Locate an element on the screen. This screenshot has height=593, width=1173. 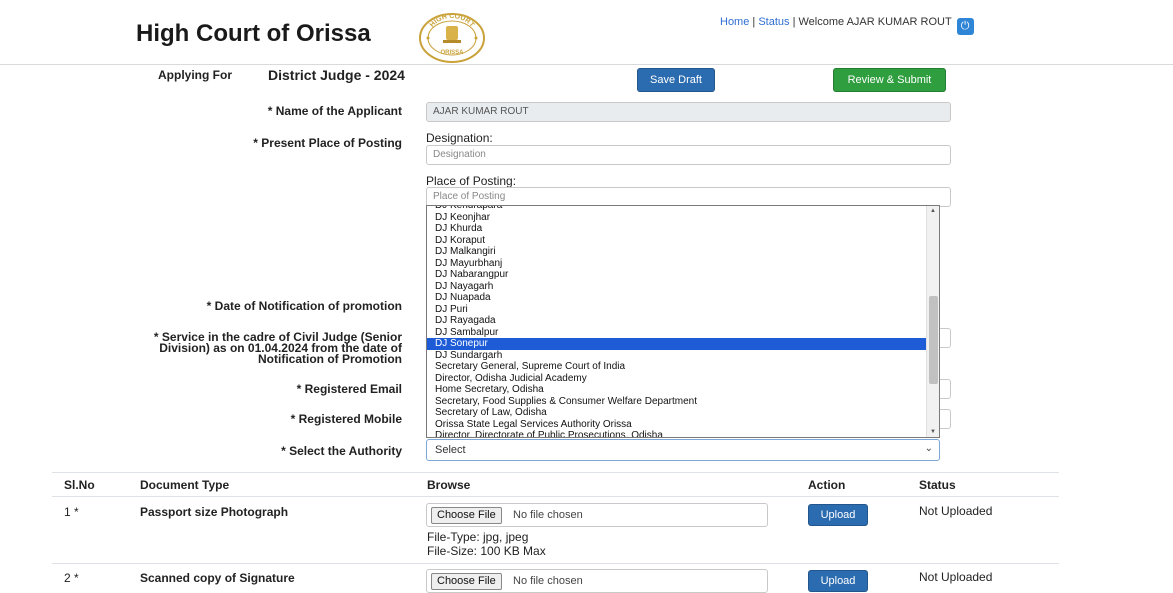
dropdown-option: DJ Mayurbhanj is located at coordinates (677, 264).